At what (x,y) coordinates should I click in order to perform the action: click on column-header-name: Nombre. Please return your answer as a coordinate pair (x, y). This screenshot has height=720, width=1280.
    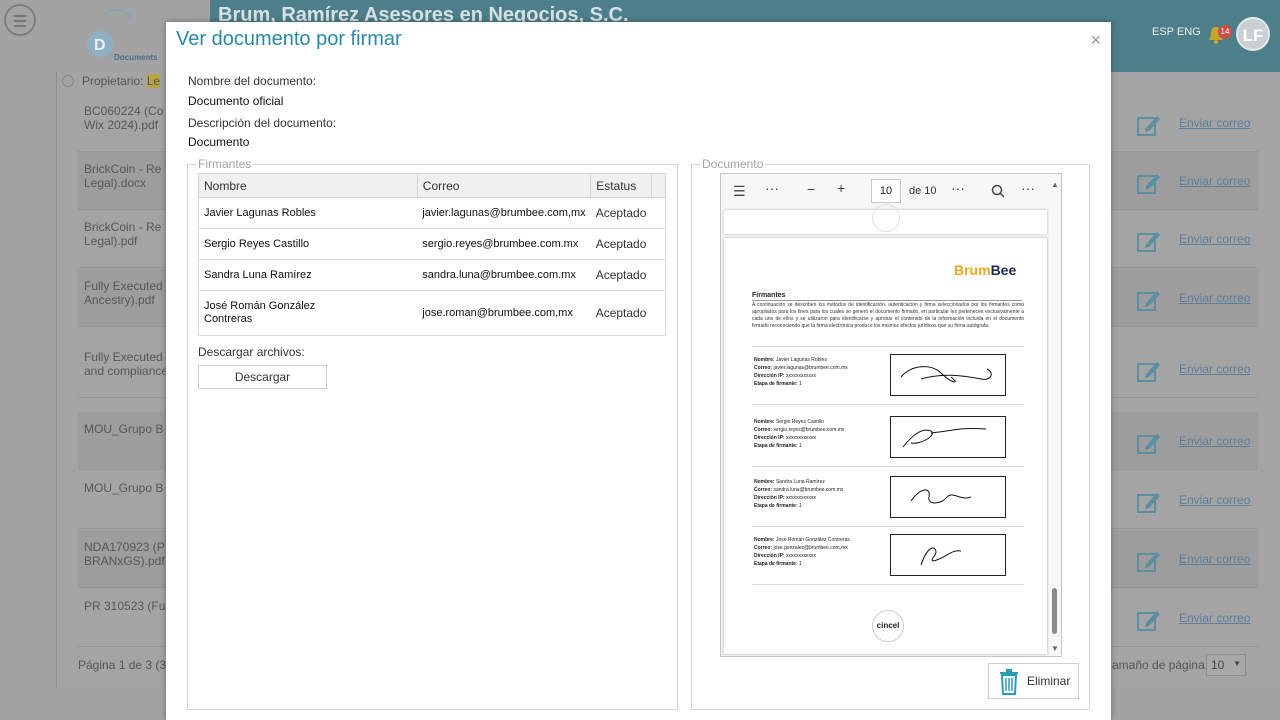
    Looking at the image, I should click on (308, 185).